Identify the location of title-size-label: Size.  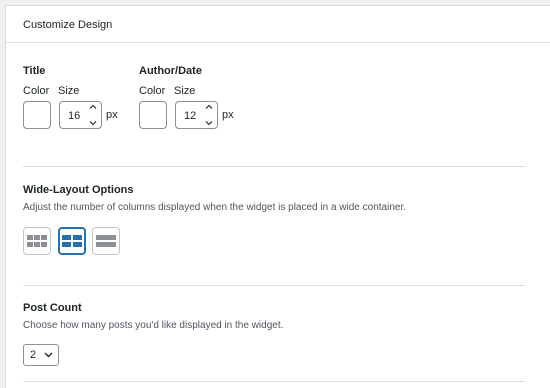
(69, 91).